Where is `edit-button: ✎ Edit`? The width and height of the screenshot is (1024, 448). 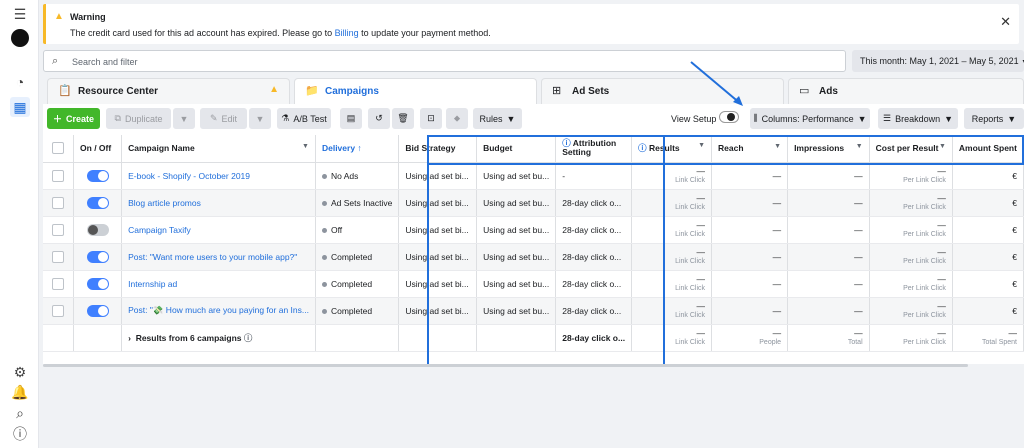
edit-button: ✎ Edit is located at coordinates (223, 118).